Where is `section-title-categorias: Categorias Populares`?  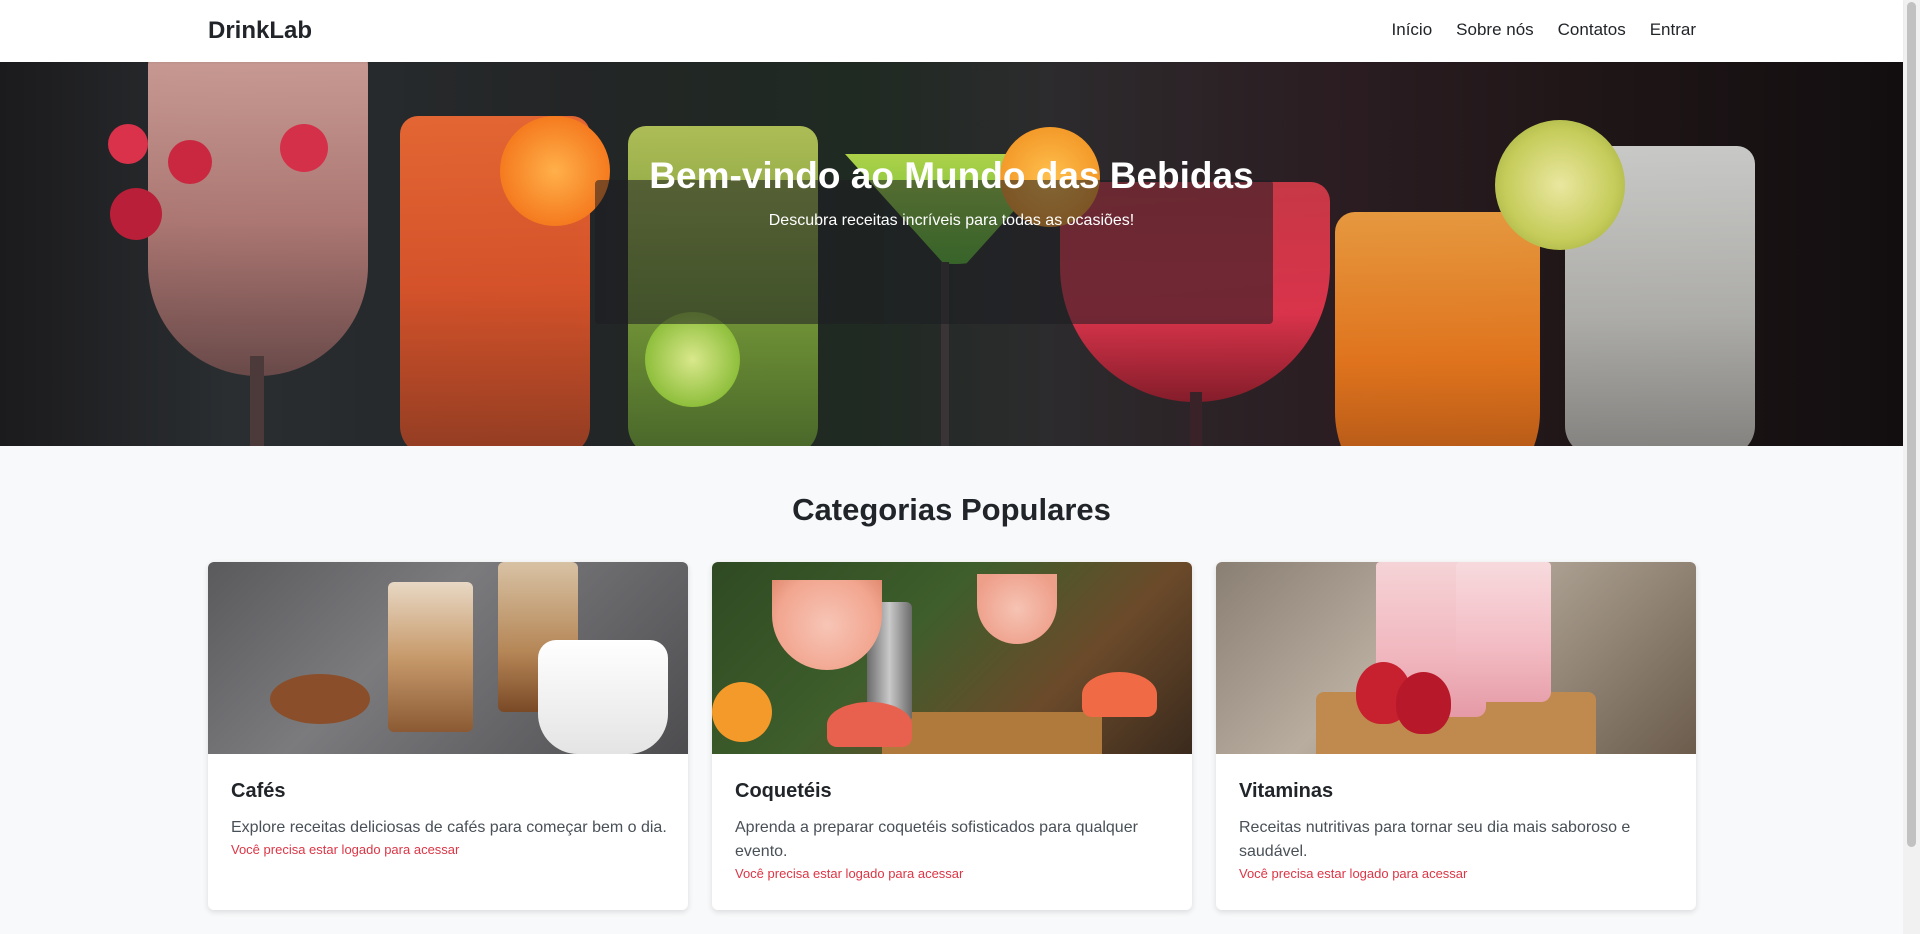
section-title-categorias: Categorias Populares is located at coordinates (951, 509).